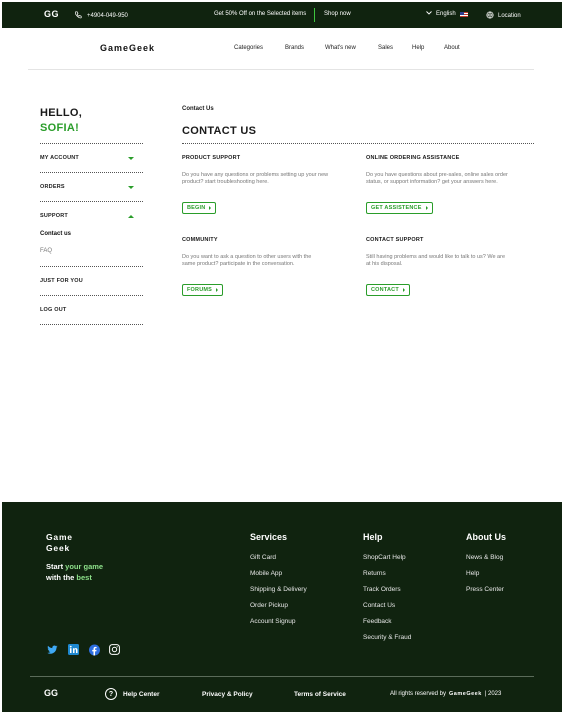  Describe the element at coordinates (382, 589) in the screenshot. I see `footer-link-track-orders: Track Orders` at that location.